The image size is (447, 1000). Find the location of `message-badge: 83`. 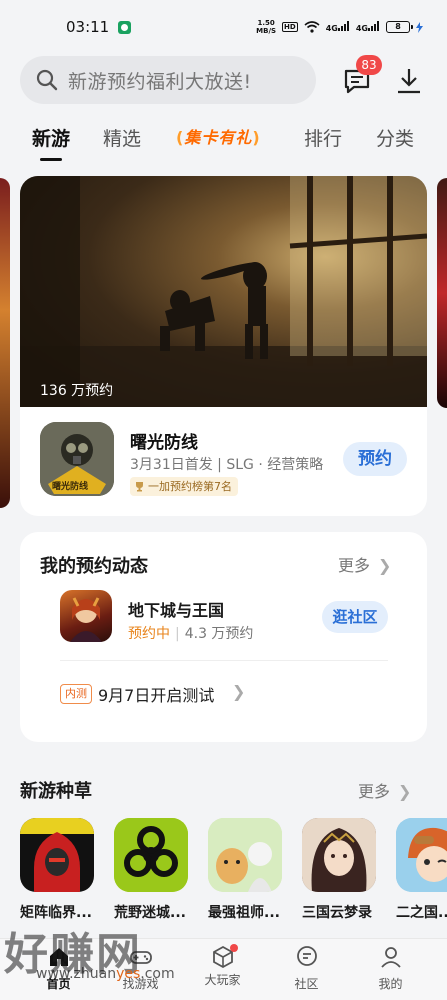

message-badge: 83 is located at coordinates (369, 65).